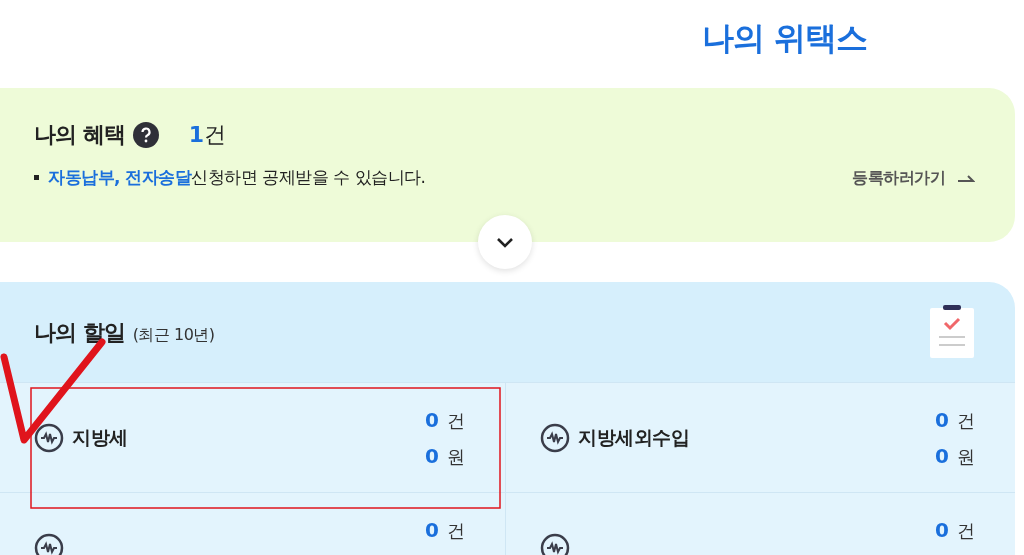 This screenshot has width=1024, height=555. Describe the element at coordinates (505, 242) in the screenshot. I see `chevron-down-icon` at that location.